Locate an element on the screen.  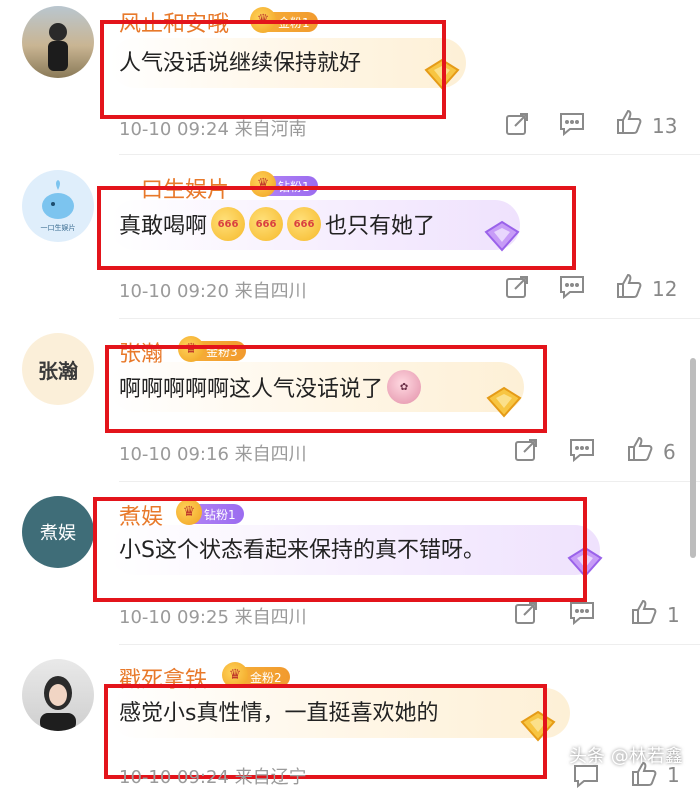
whale-logo-icon: 一口生娱片 is located at coordinates (58, 206).